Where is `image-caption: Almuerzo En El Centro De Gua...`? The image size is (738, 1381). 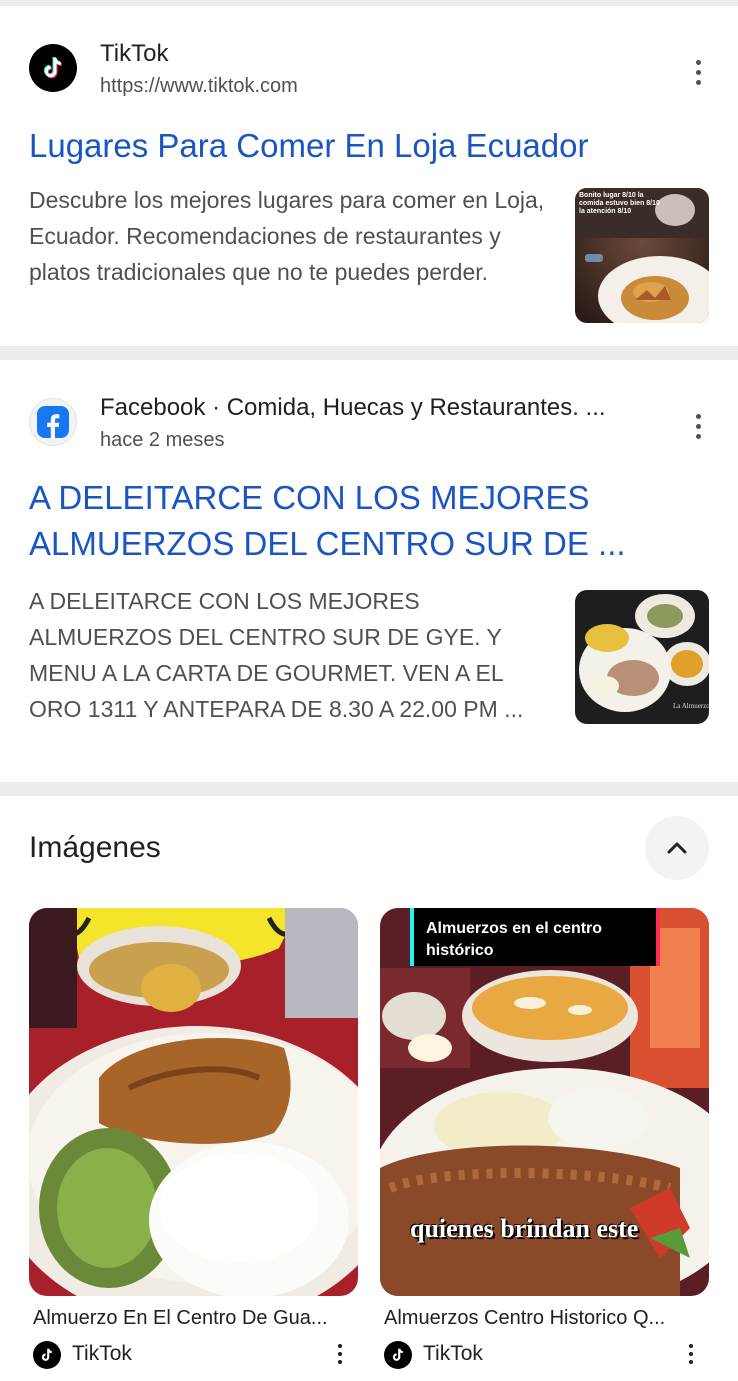
image-caption: Almuerzo En El Centro De Gua... is located at coordinates (195, 1318).